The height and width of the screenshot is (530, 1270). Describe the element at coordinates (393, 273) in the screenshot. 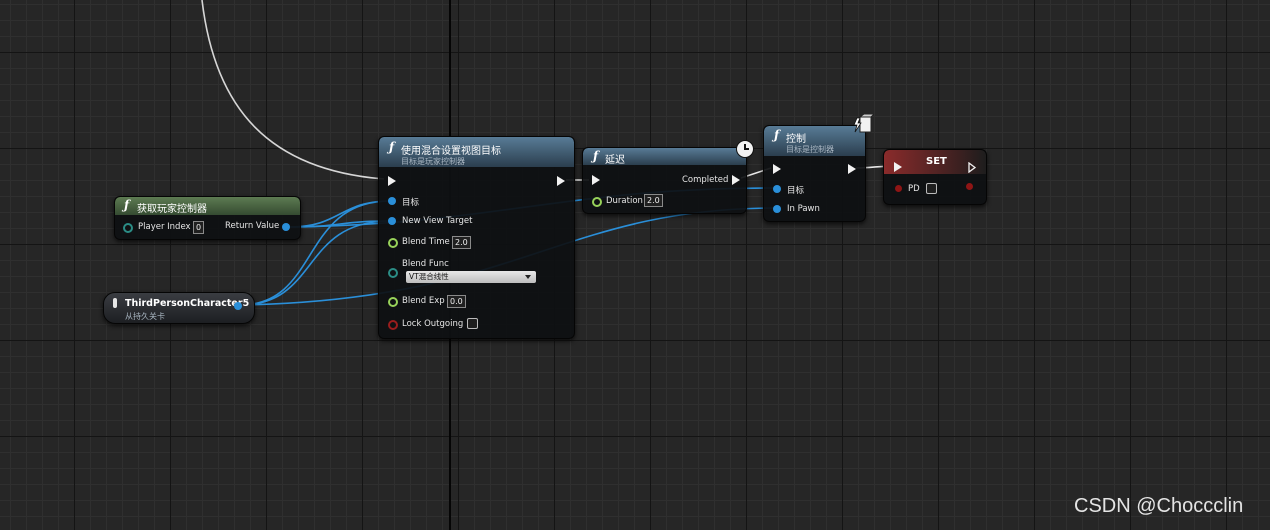

I see `blend-func-pin` at that location.